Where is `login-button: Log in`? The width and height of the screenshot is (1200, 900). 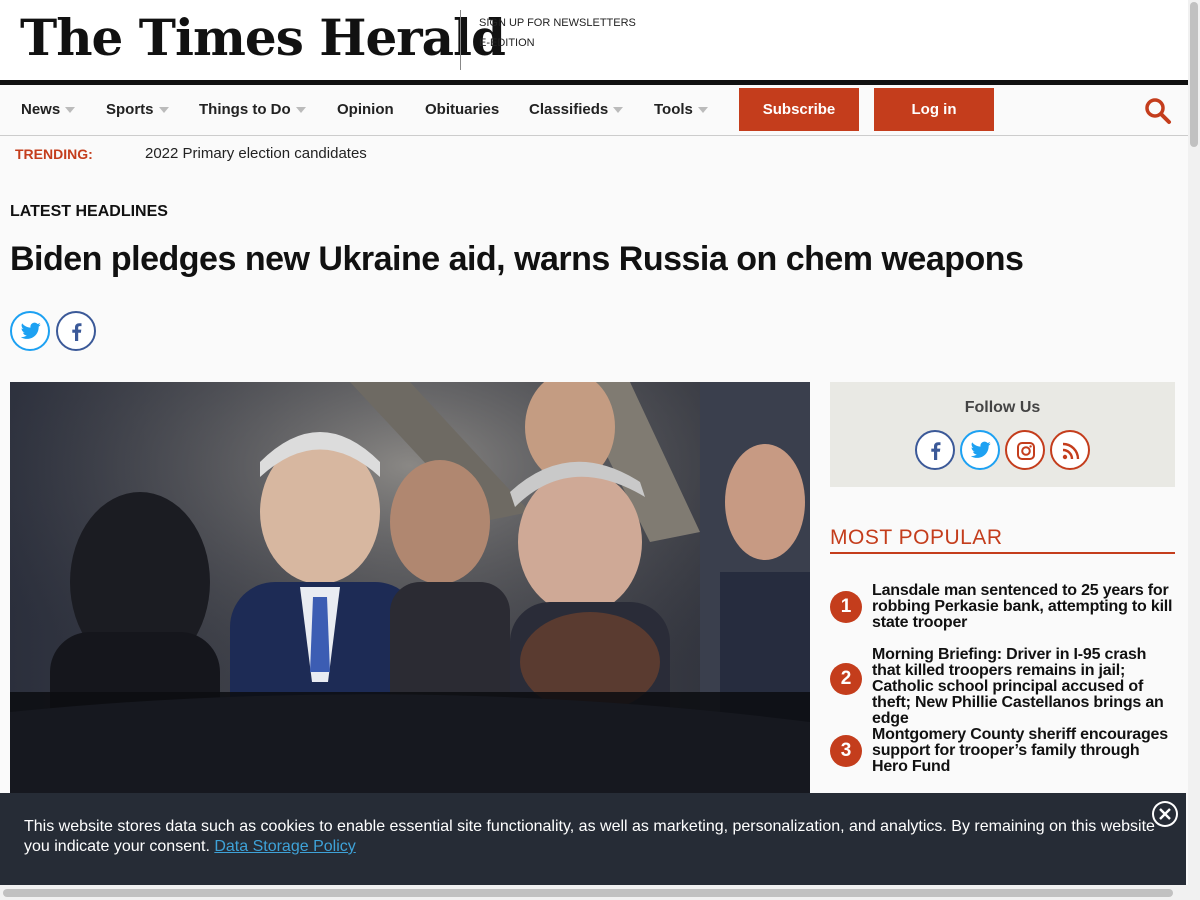
login-button: Log in is located at coordinates (934, 109).